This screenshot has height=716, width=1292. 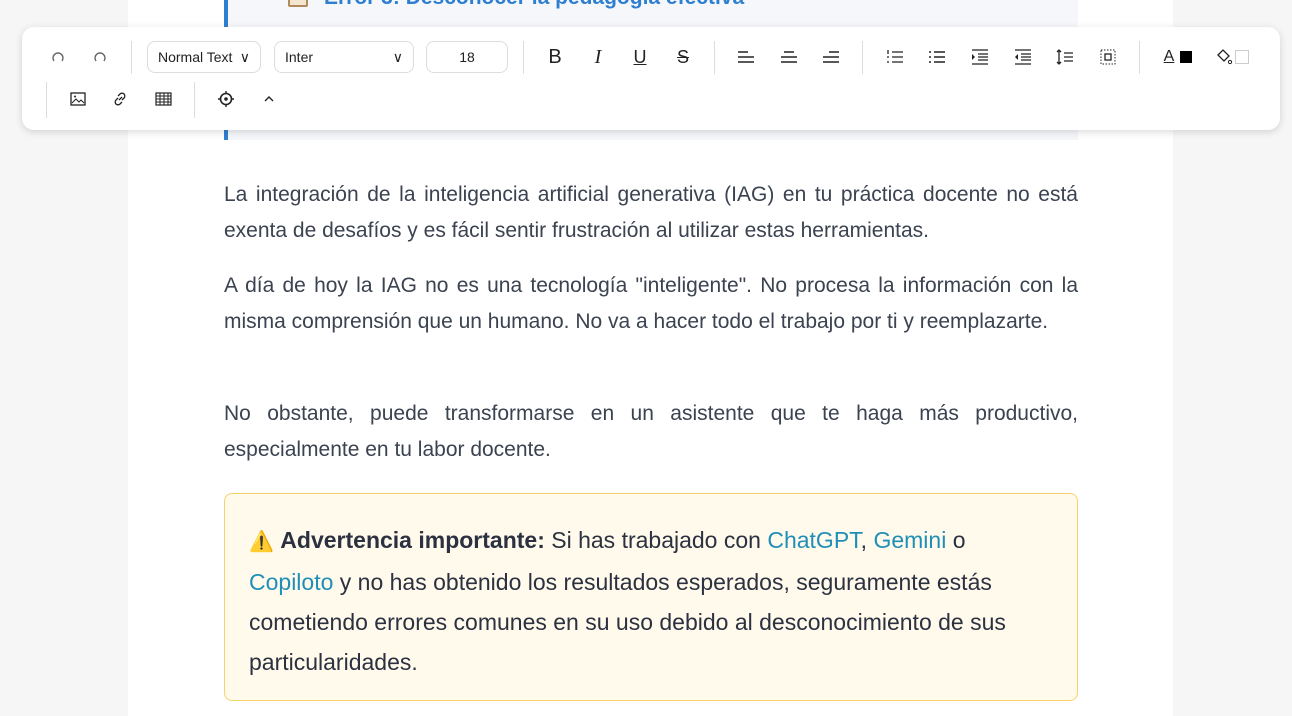 What do you see at coordinates (299, 57) in the screenshot?
I see `font-family-value: Inter` at bounding box center [299, 57].